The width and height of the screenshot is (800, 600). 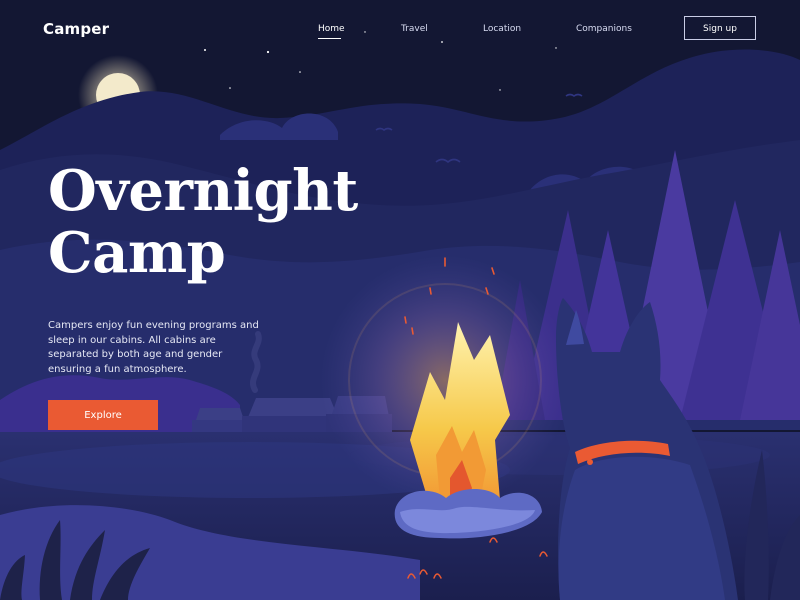 I want to click on hero-title: Overnight Camp, so click(x=203, y=222).